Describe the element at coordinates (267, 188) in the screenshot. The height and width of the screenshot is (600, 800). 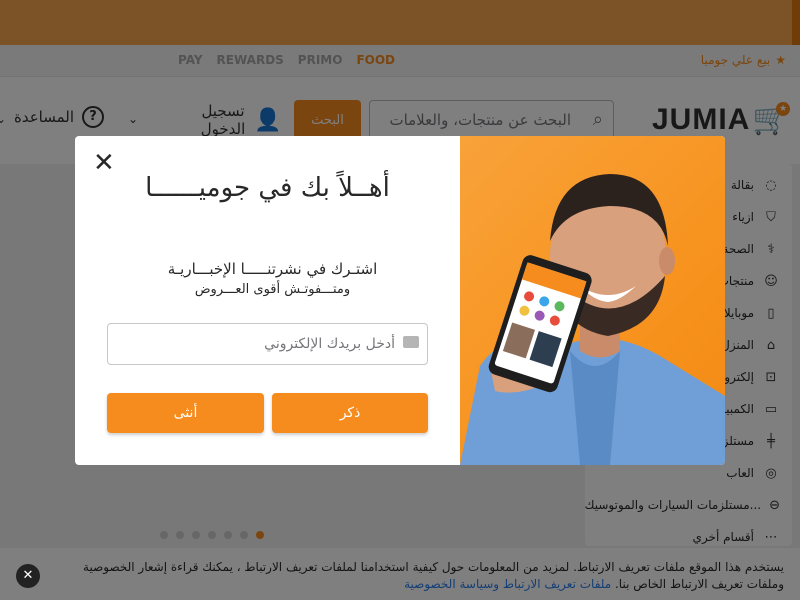
I see `modal-title: أهــلاً بك في جوميــــــا` at that location.